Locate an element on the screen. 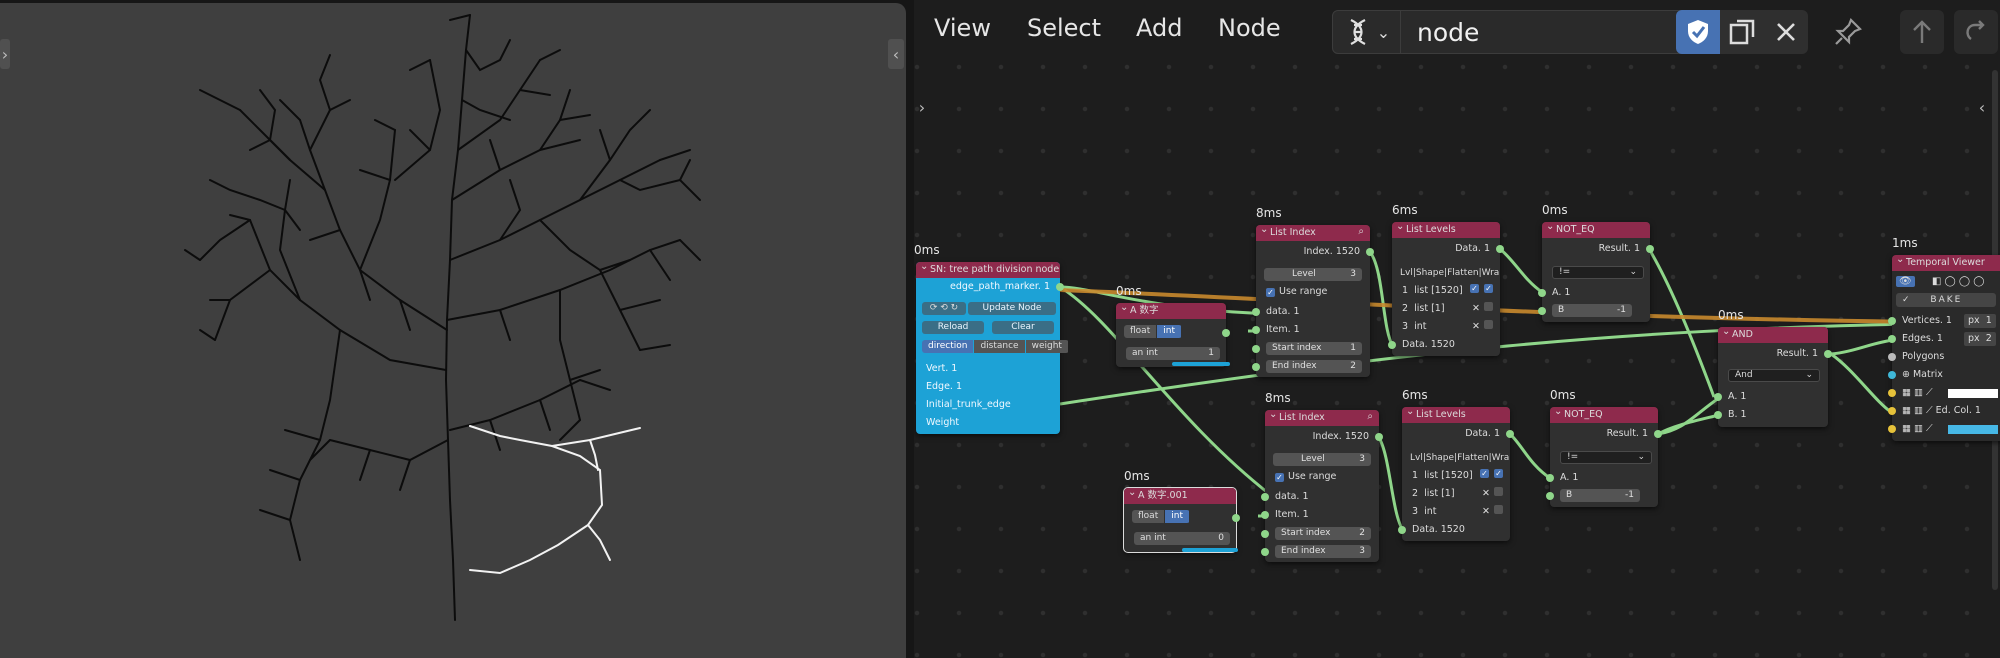 The width and height of the screenshot is (2000, 658). input-polygons: Polygons is located at coordinates (1944, 357).